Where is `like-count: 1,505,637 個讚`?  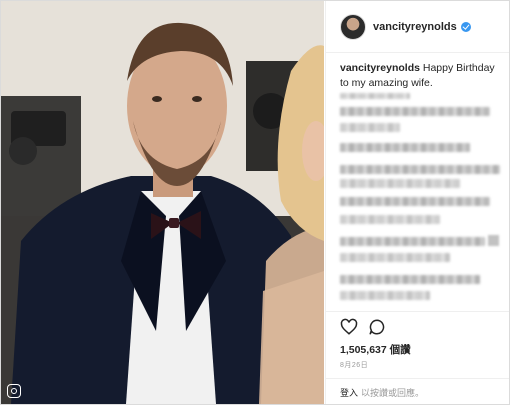 like-count: 1,505,637 個讚 is located at coordinates (375, 349).